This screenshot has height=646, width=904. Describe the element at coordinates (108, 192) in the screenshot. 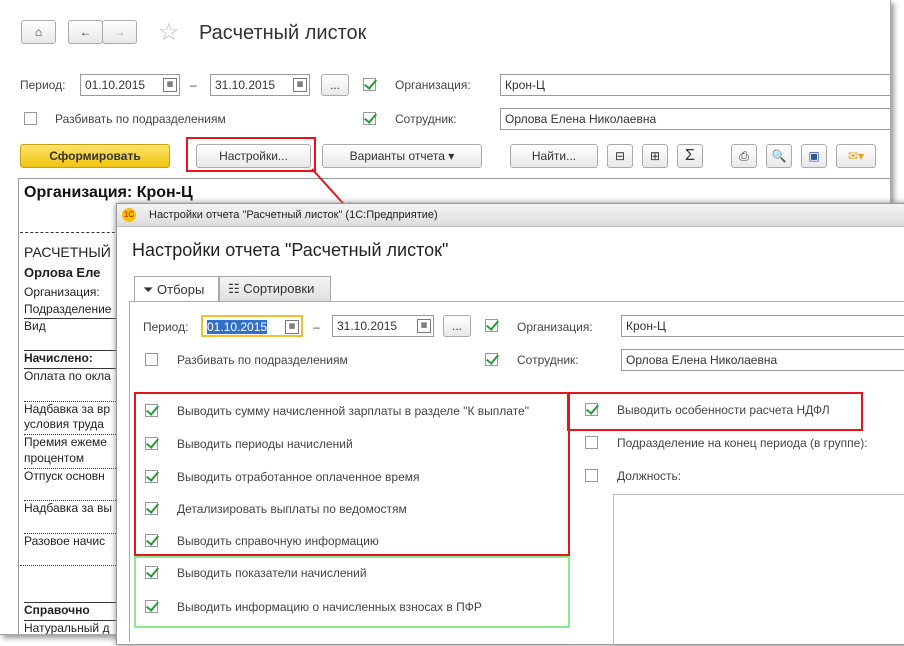

I see `report-org-title: Организация: Крон-Ц` at that location.